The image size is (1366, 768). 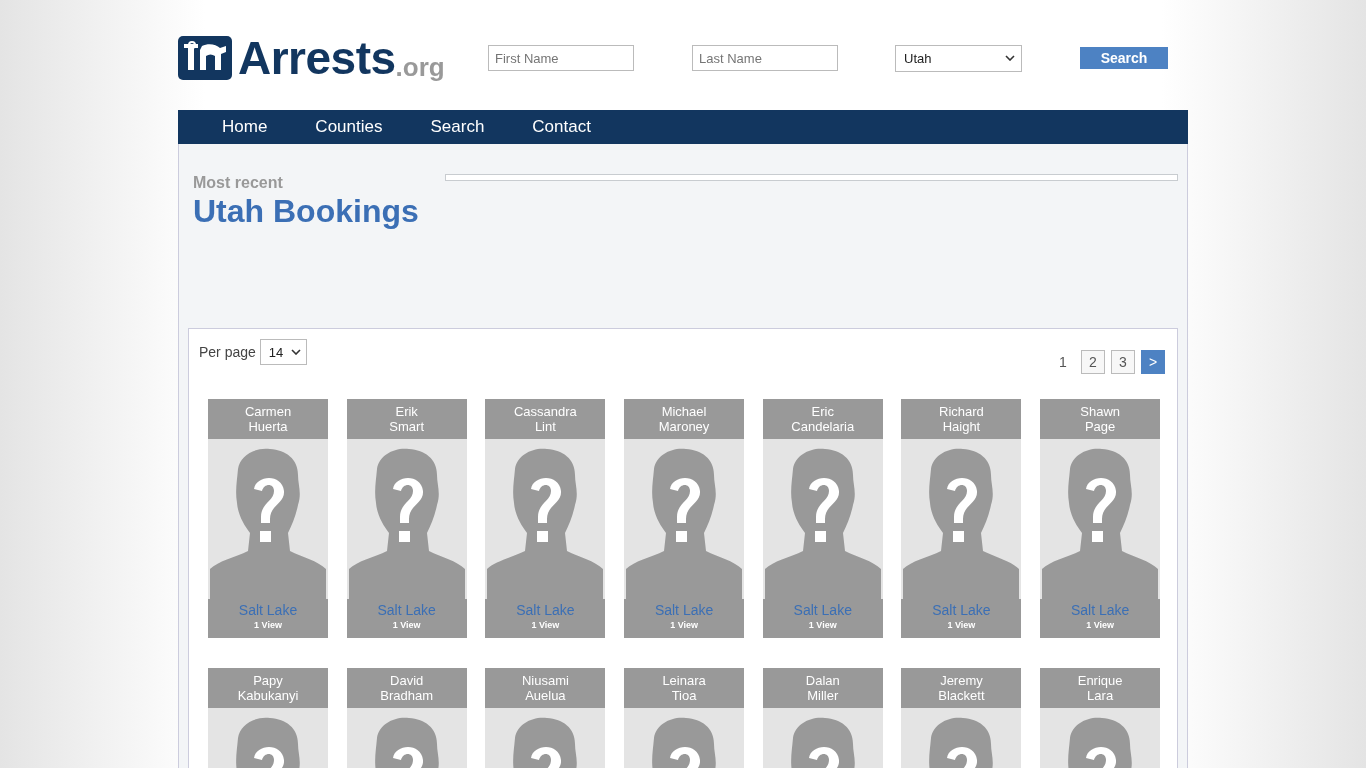 I want to click on person-name: Erik Smart, so click(x=406, y=419).